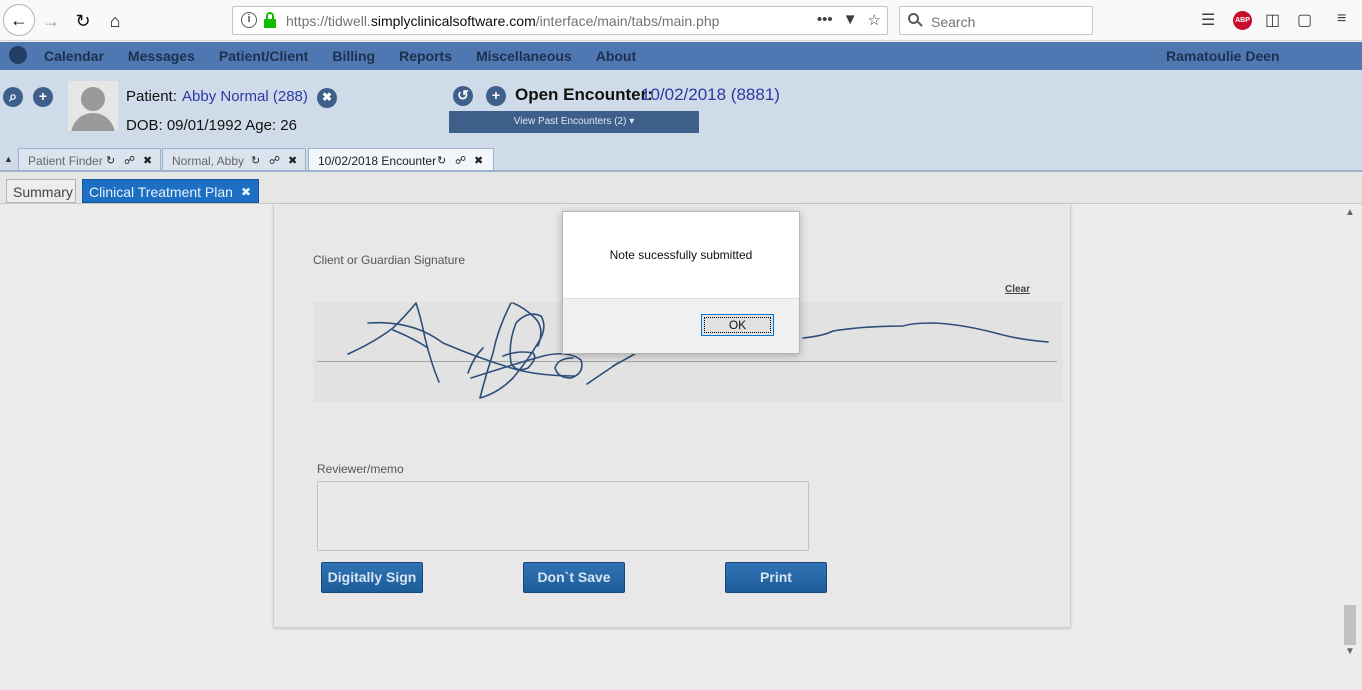  I want to click on tab-patient-finder: Patient Finder ↻ ☍ ✖, so click(89, 159).